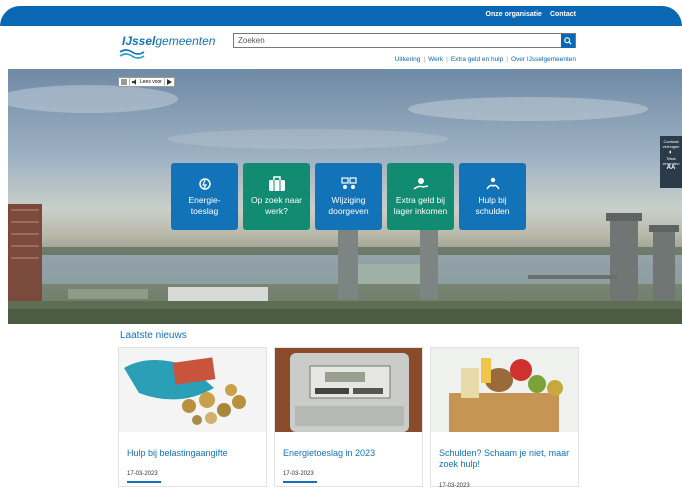 This screenshot has height=488, width=682. What do you see at coordinates (151, 82) in the screenshot?
I see `read-aloud-label: Lees voor` at bounding box center [151, 82].